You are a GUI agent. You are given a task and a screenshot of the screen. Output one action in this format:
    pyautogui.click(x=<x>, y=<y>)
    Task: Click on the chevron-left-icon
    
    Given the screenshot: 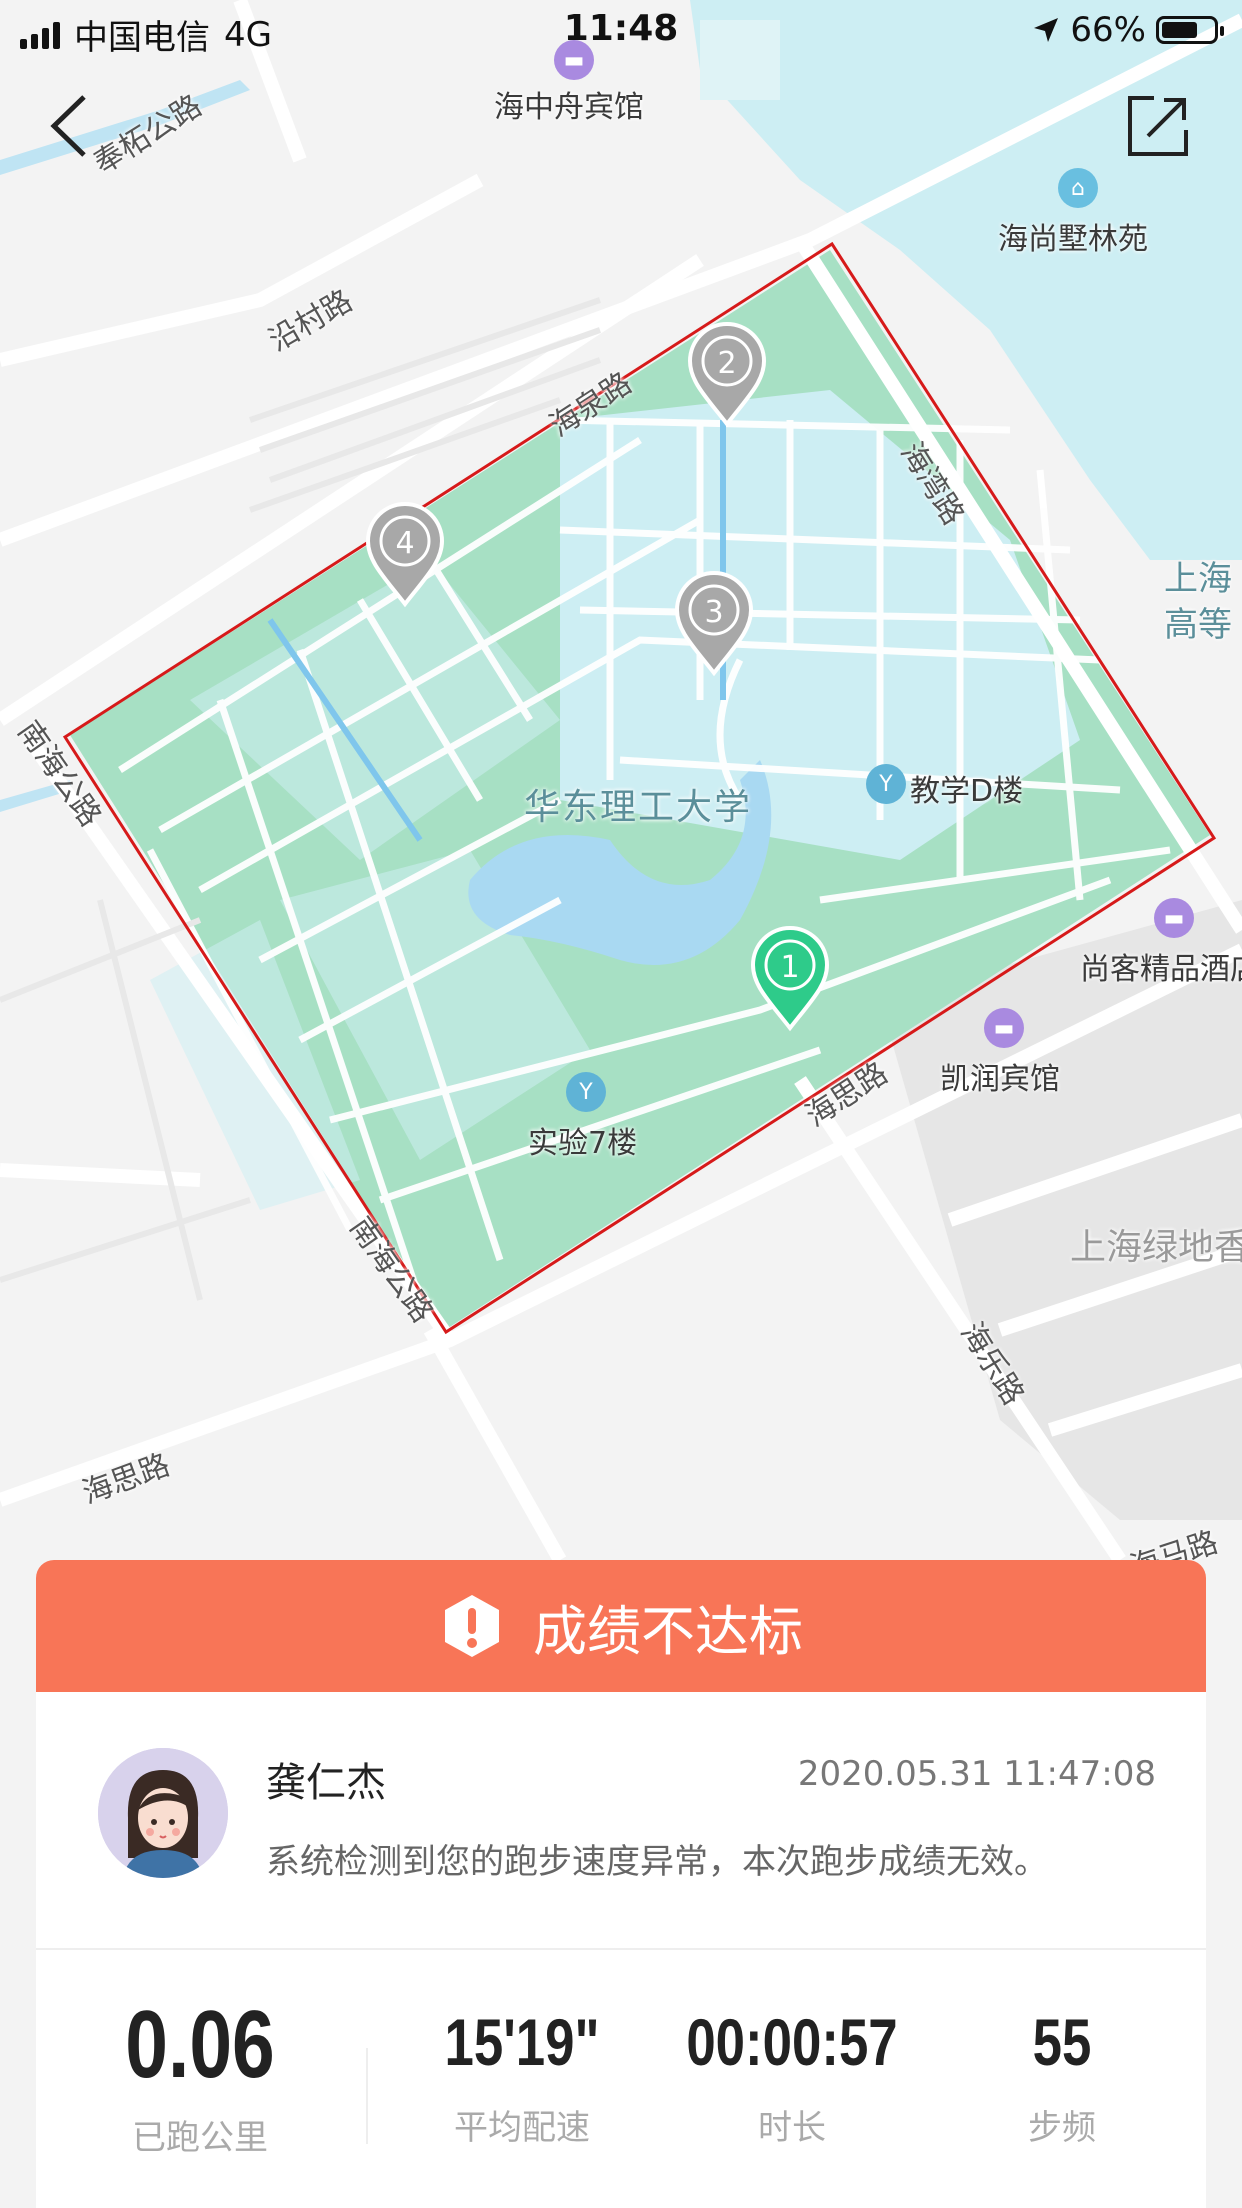 What is the action you would take?
    pyautogui.click(x=68, y=126)
    